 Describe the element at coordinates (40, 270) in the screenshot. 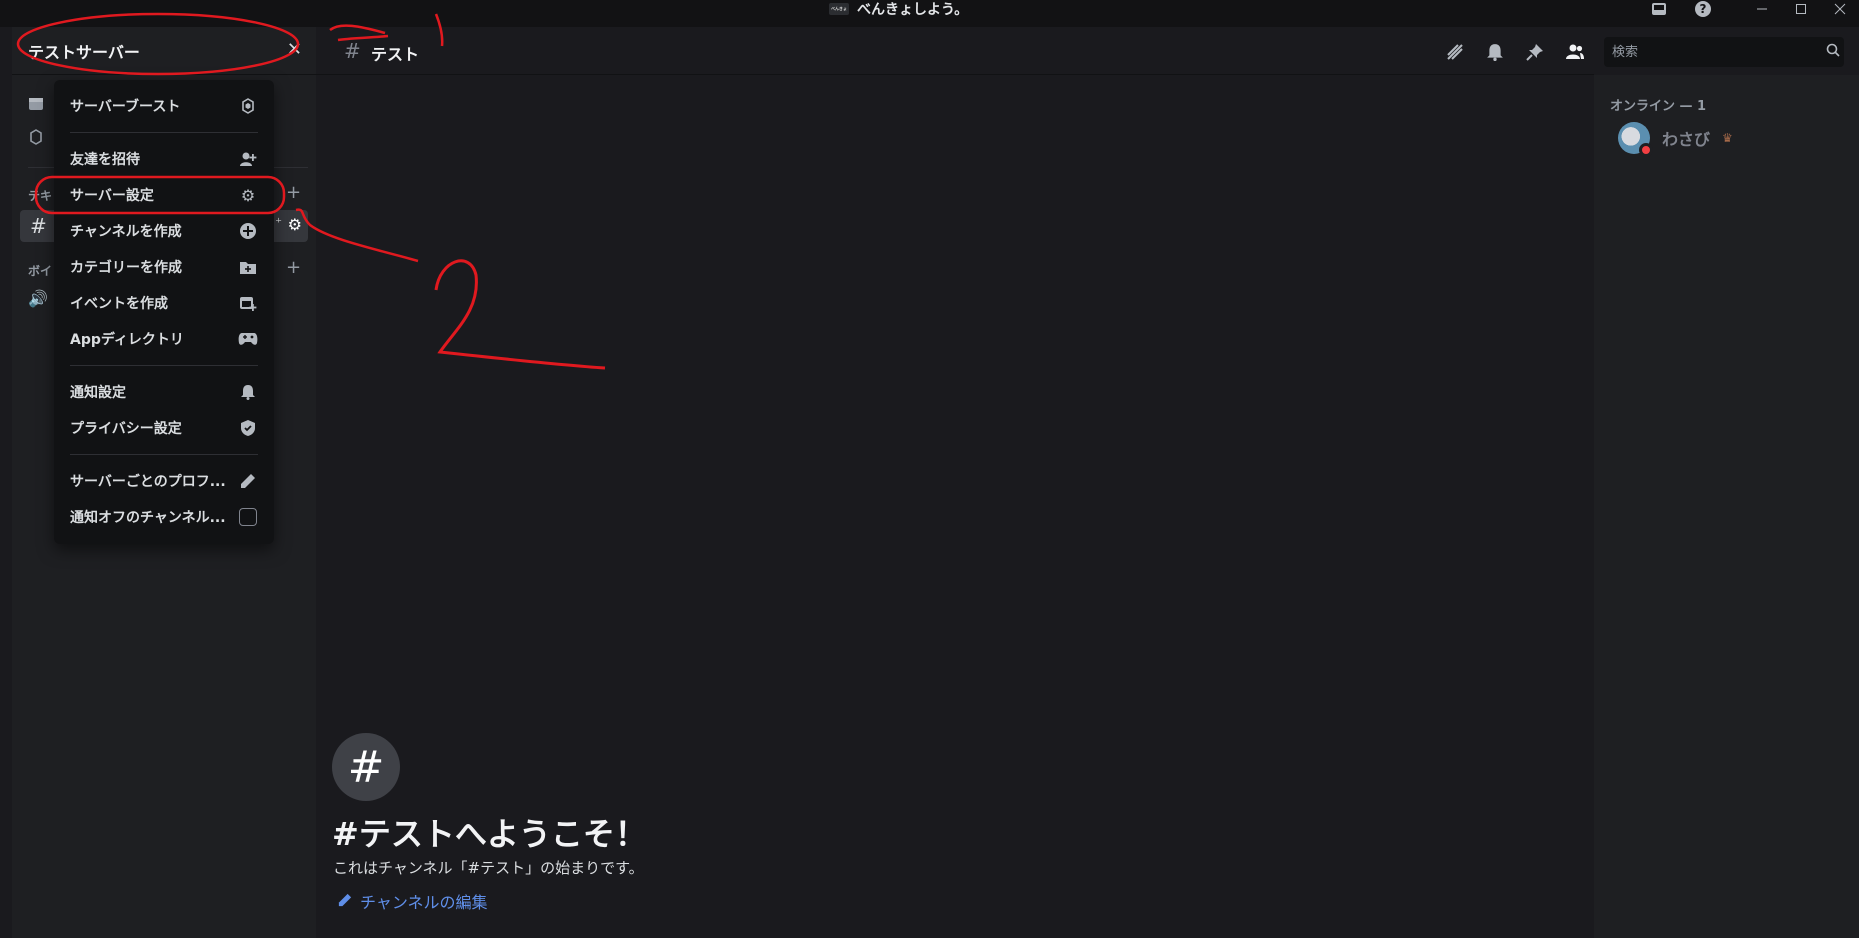

I see `category-voice-channels: ボイ` at that location.